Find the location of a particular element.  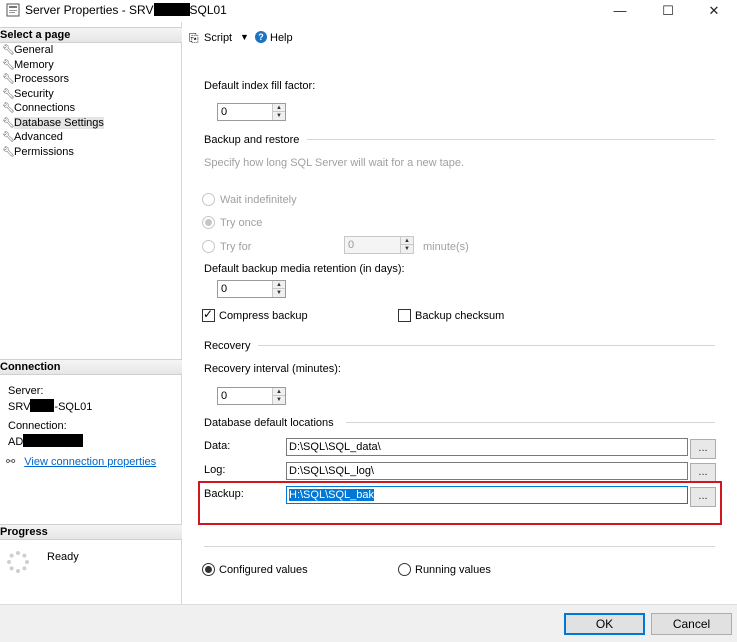

view-connection-properties: ⚯ View connection properties is located at coordinates (81, 461).